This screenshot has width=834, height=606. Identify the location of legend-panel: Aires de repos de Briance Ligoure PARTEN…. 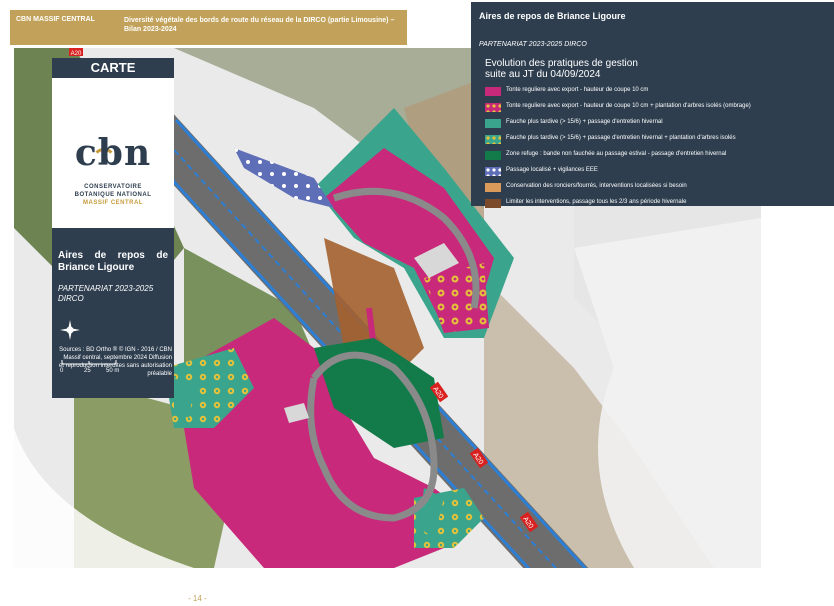
(652, 105).